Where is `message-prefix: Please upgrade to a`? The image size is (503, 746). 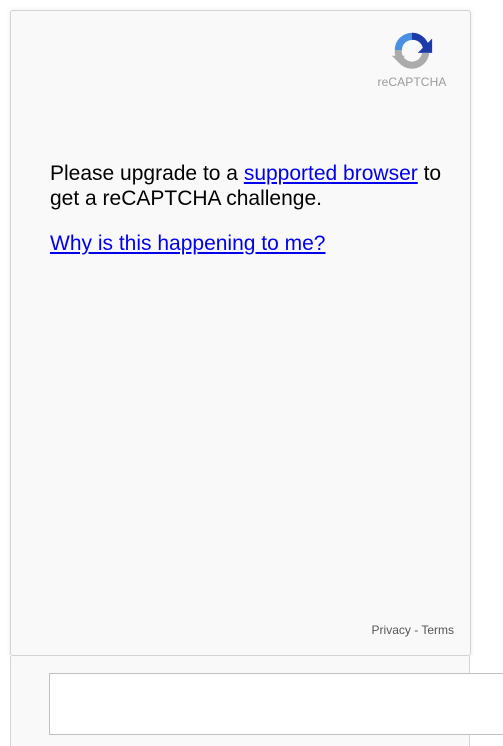
message-prefix: Please upgrade to a is located at coordinates (147, 173).